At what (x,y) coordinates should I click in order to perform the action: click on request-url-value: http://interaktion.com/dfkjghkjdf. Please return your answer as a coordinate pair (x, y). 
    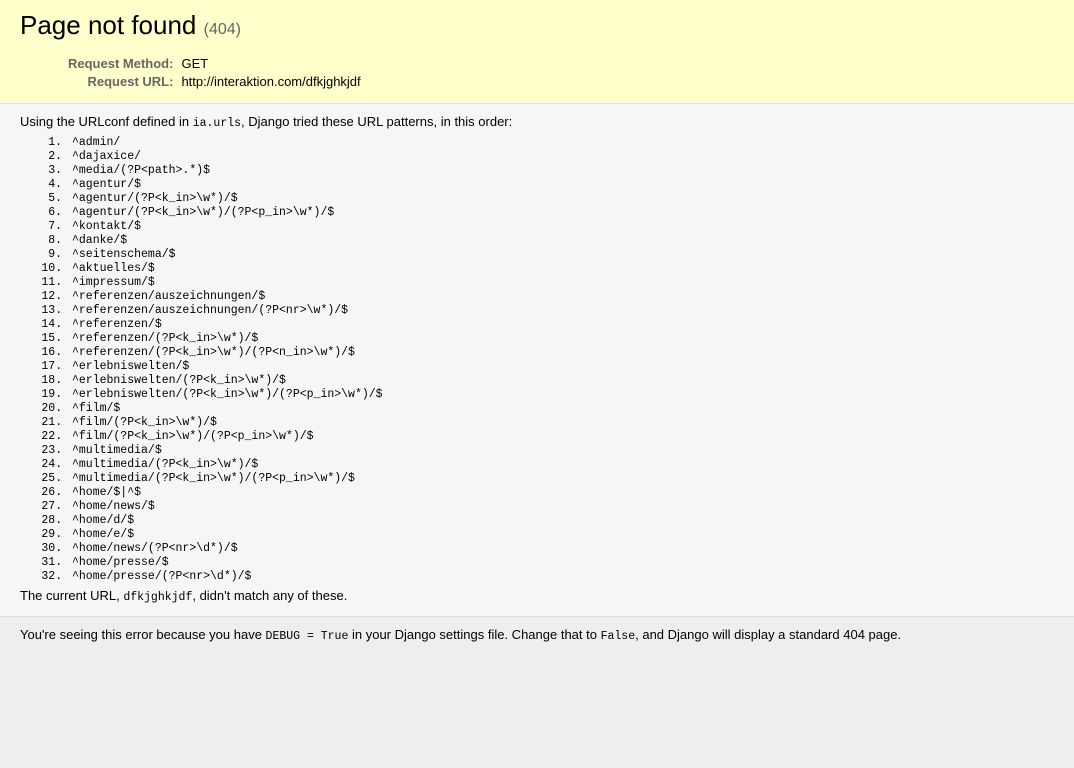
    Looking at the image, I should click on (271, 81).